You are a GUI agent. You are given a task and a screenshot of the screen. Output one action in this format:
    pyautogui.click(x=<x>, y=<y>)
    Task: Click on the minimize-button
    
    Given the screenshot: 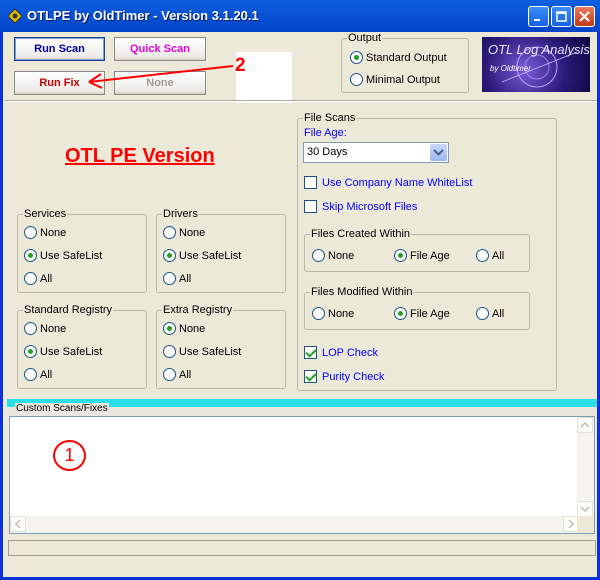 What is the action you would take?
    pyautogui.click(x=538, y=16)
    